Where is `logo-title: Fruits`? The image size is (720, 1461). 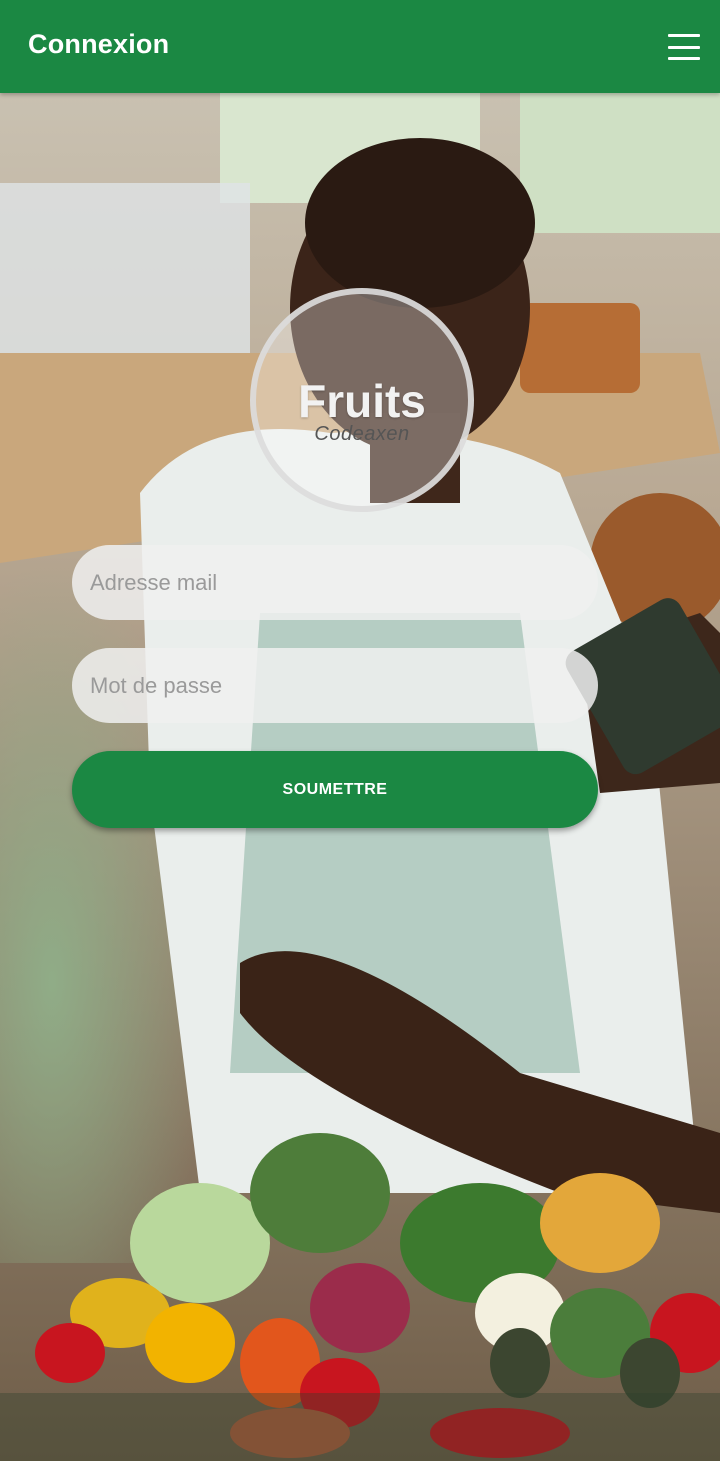
logo-title: Fruits is located at coordinates (362, 401).